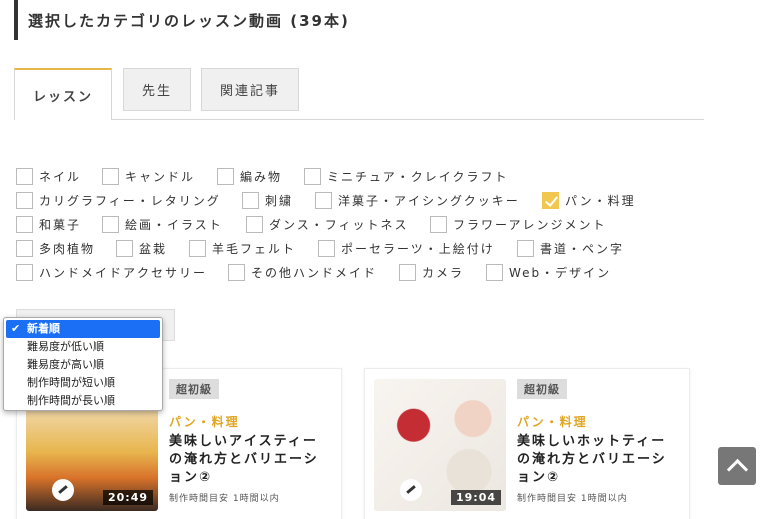  What do you see at coordinates (600, 201) in the screenshot?
I see `category-label: パン・料理` at bounding box center [600, 201].